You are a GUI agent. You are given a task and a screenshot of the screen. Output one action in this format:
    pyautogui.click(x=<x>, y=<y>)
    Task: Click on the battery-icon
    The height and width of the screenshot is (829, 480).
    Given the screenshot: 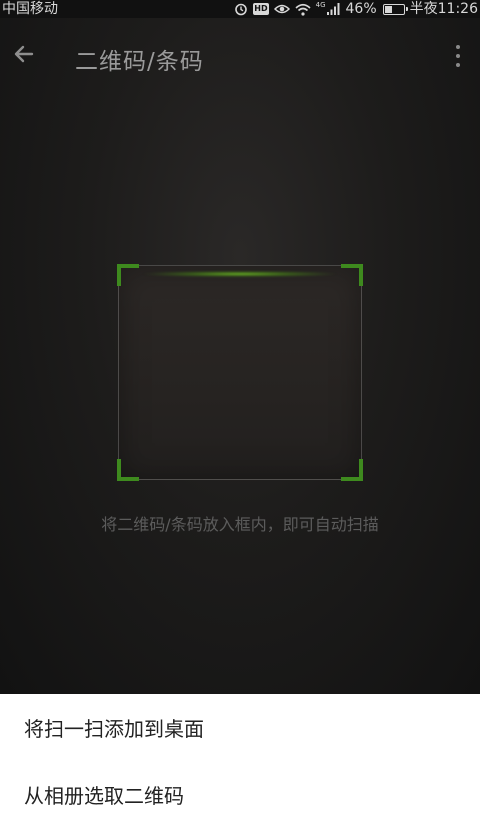 What is the action you would take?
    pyautogui.click(x=395, y=9)
    